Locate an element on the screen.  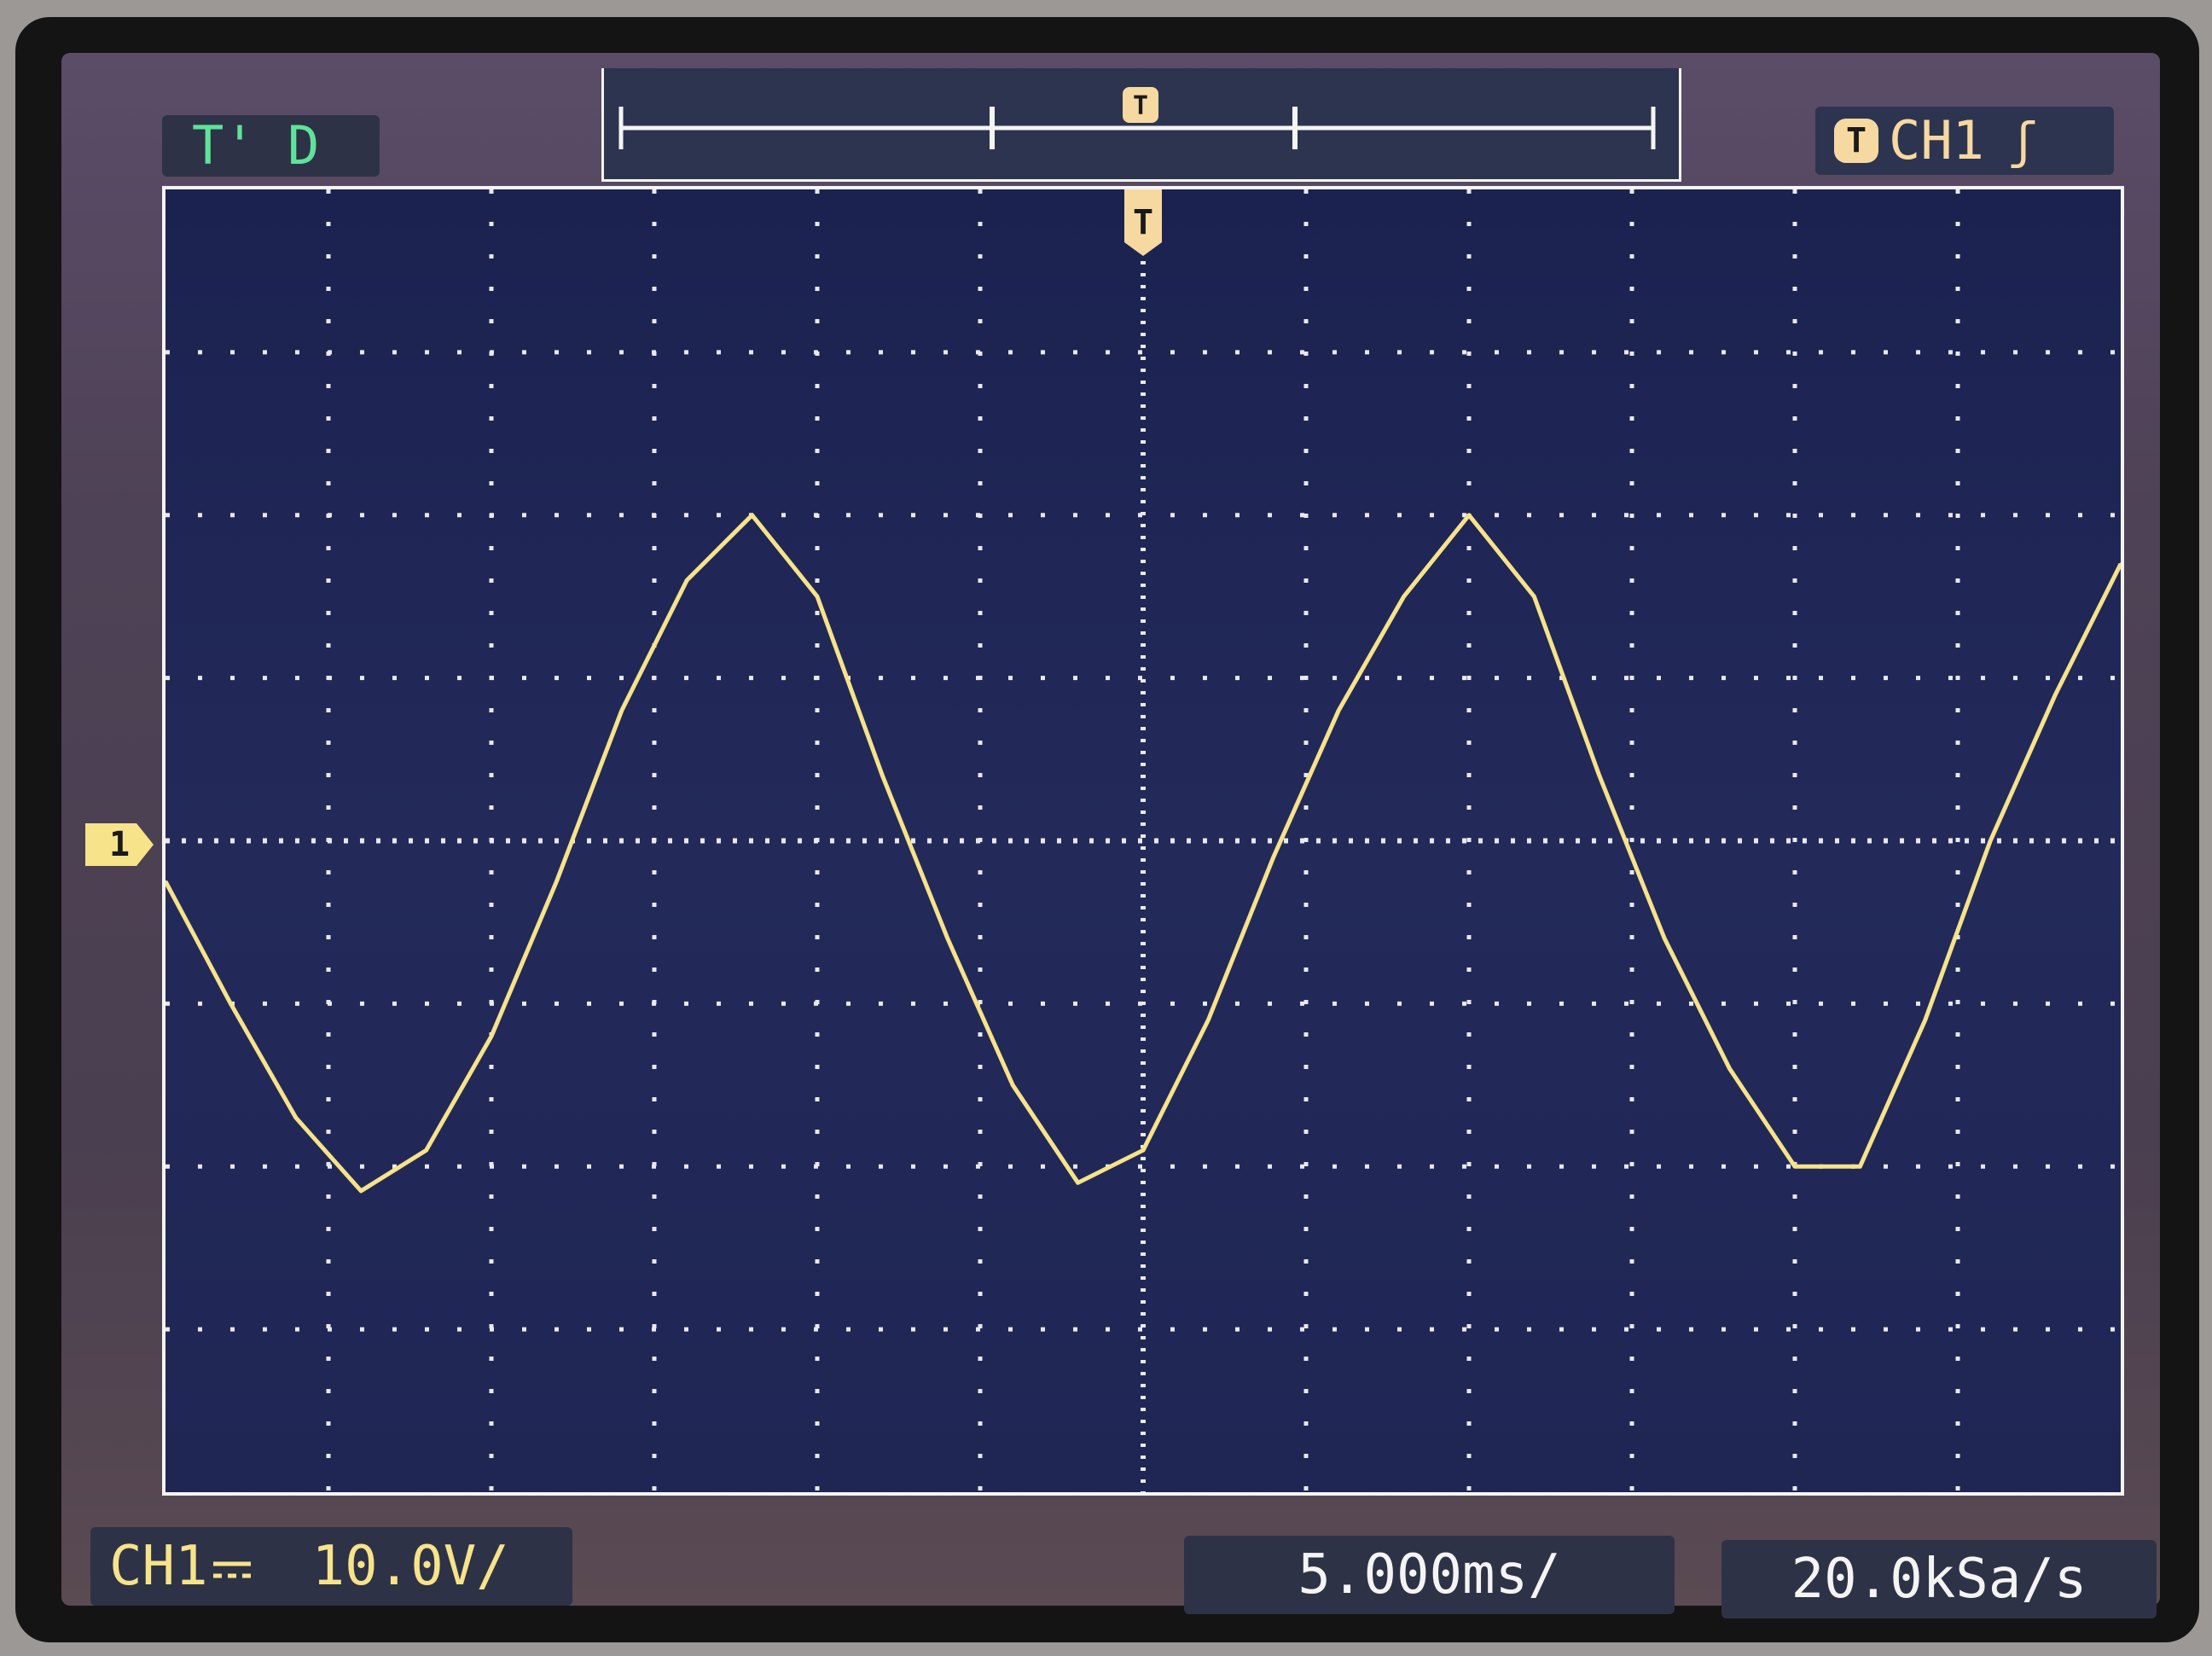
trigger-position-label: T is located at coordinates (1140, 106).